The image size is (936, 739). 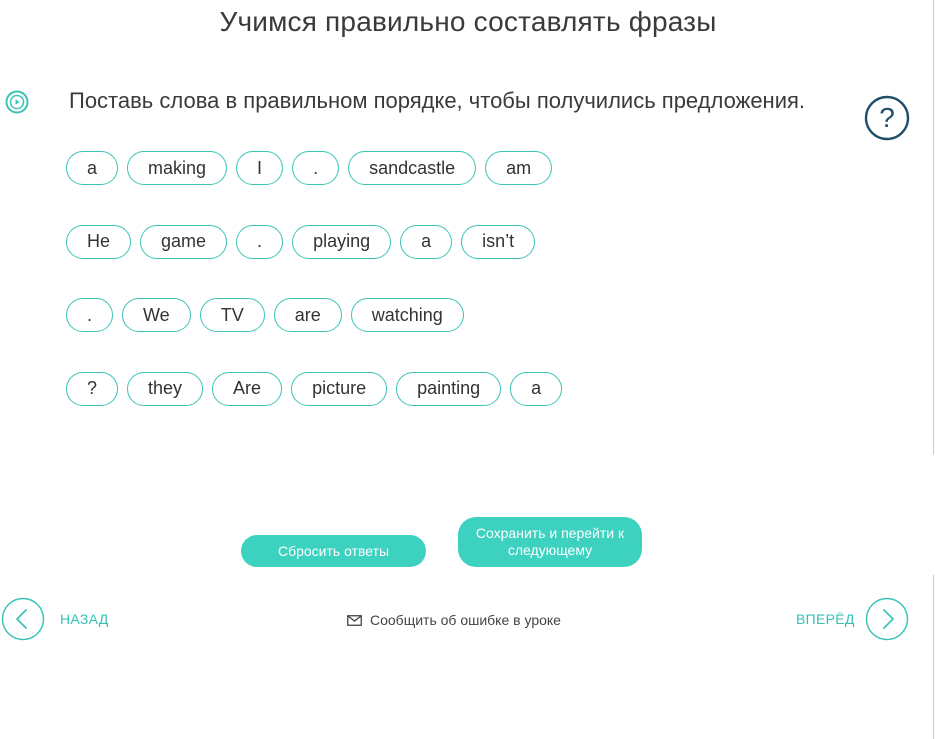 I want to click on sentence-row: He game. playing a isn’t, so click(x=318, y=241).